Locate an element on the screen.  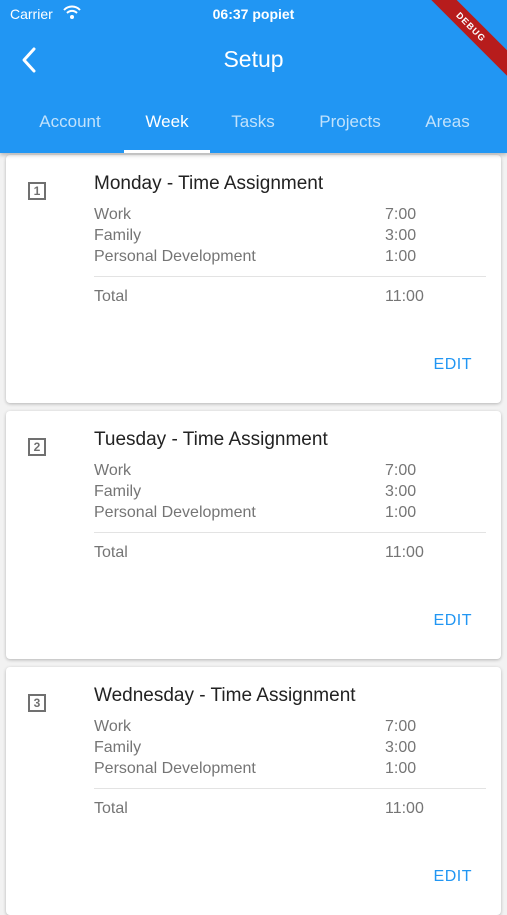
card-title: Tuesday - Time Assignment is located at coordinates (211, 439).